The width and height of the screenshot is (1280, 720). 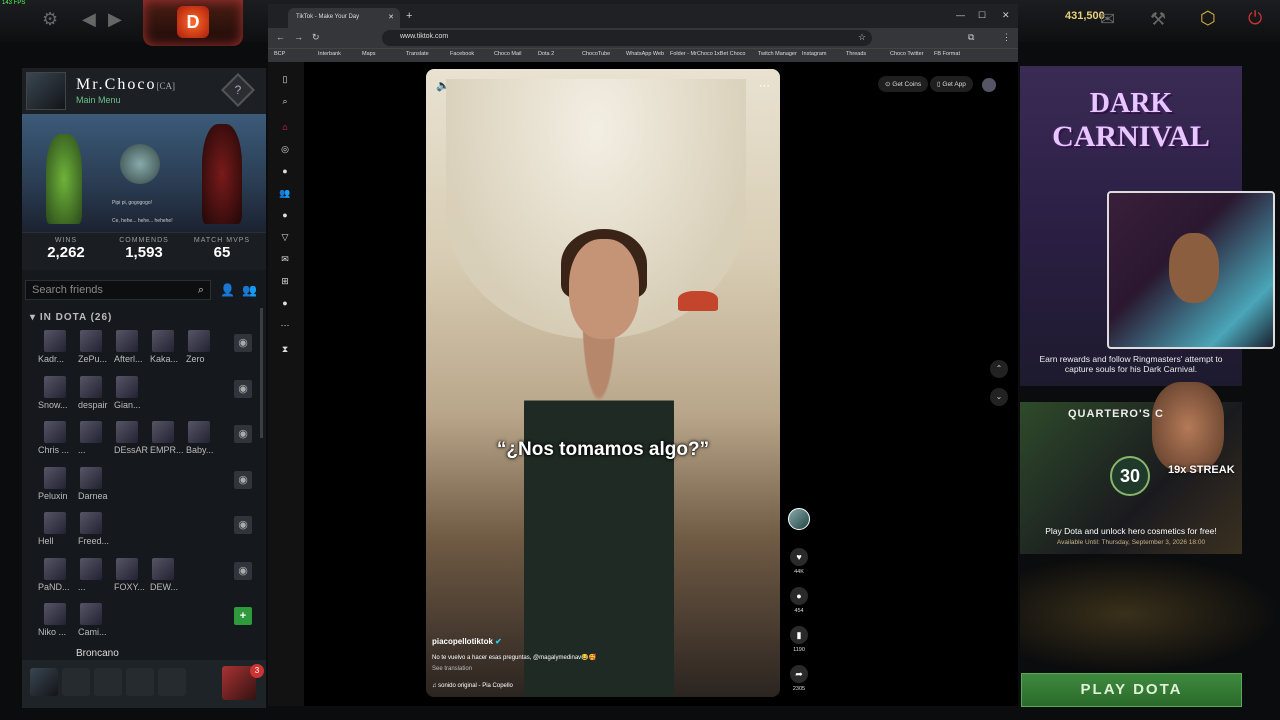 What do you see at coordinates (53, 496) in the screenshot?
I see `friend-name: Peluxin` at bounding box center [53, 496].